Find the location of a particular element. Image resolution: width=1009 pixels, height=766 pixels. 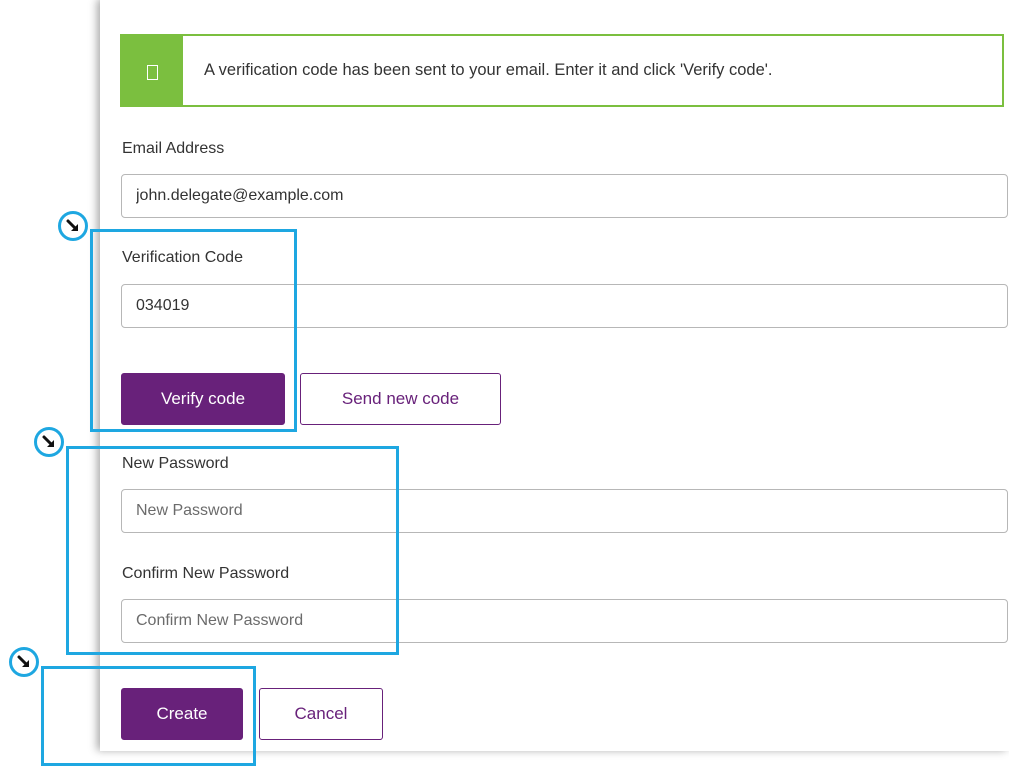

verify-code-button: Verify code is located at coordinates (203, 399).